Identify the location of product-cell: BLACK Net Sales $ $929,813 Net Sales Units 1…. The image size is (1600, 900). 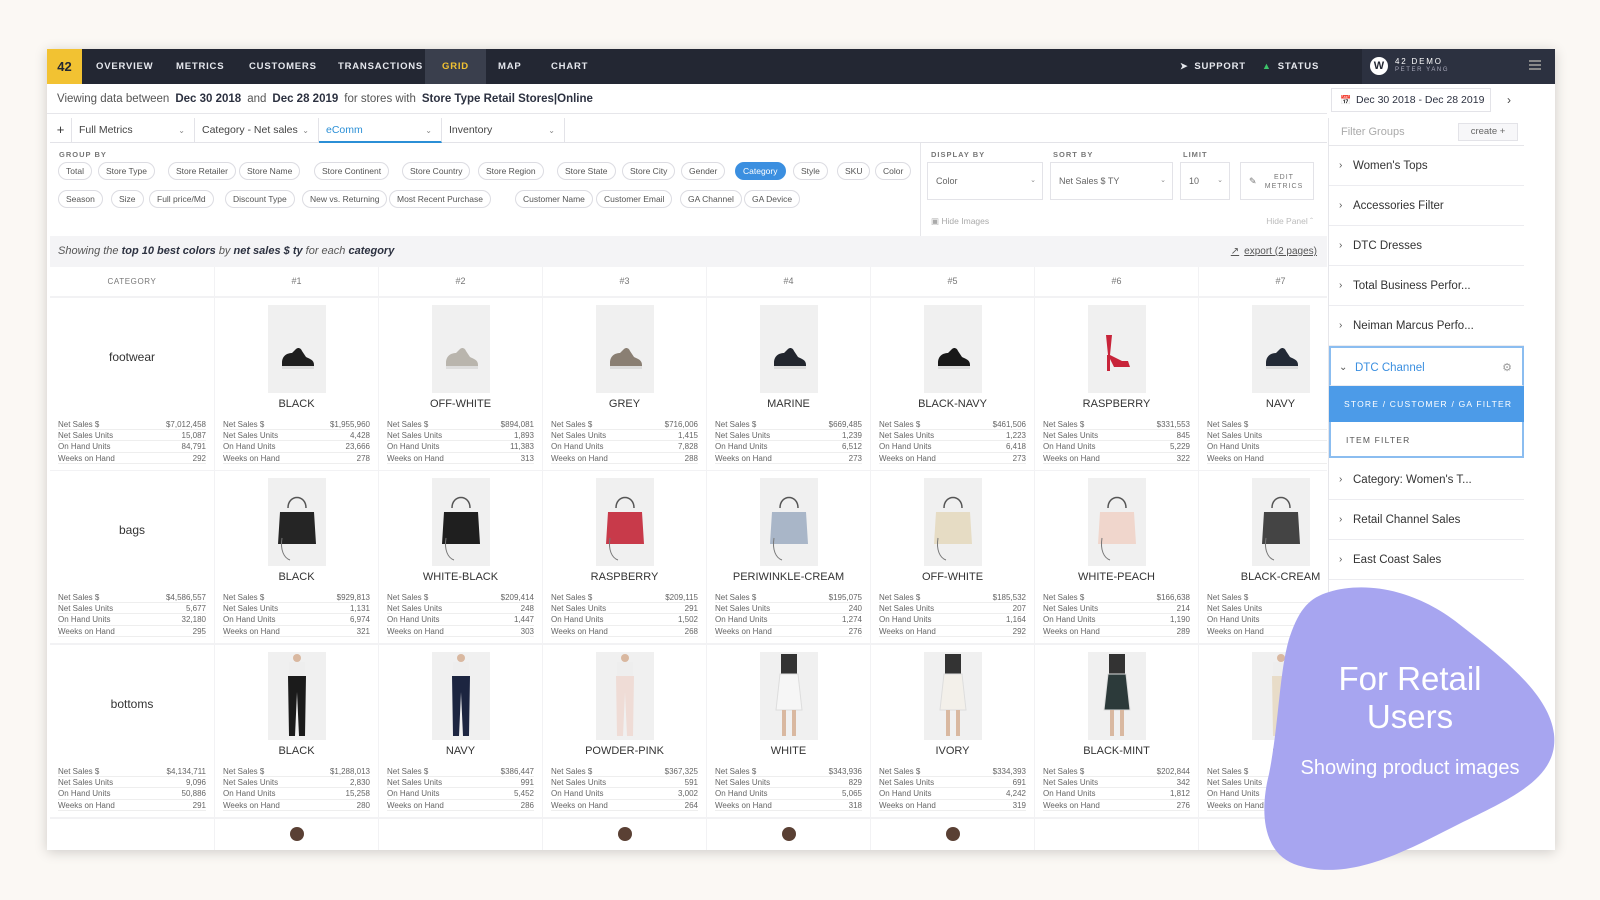
(296, 557).